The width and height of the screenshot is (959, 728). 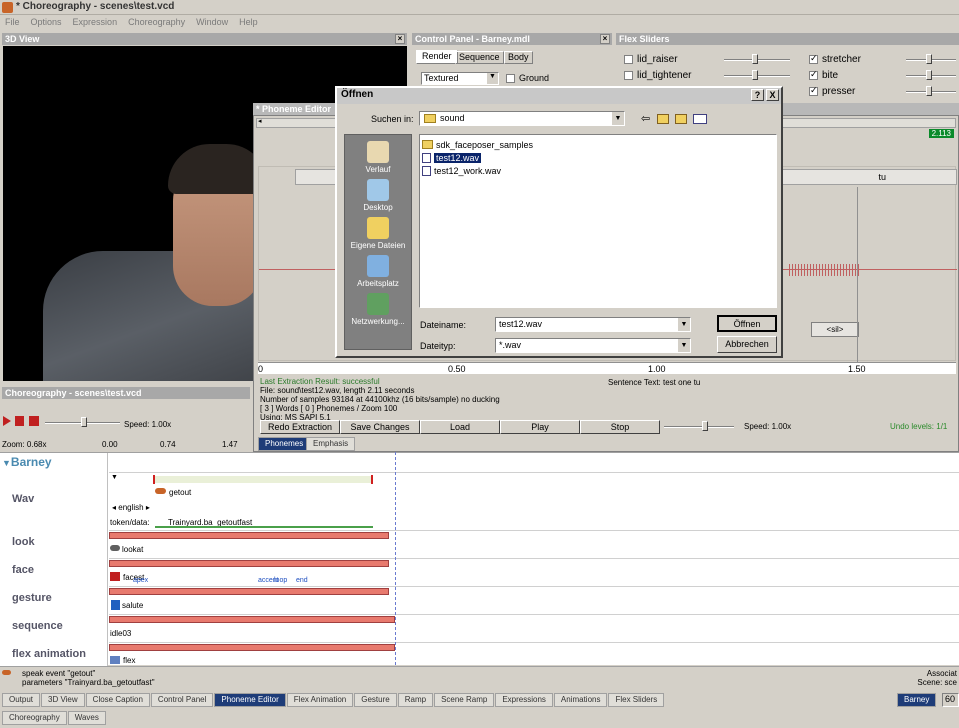 I want to click on menu-options: Options, so click(x=46, y=22).